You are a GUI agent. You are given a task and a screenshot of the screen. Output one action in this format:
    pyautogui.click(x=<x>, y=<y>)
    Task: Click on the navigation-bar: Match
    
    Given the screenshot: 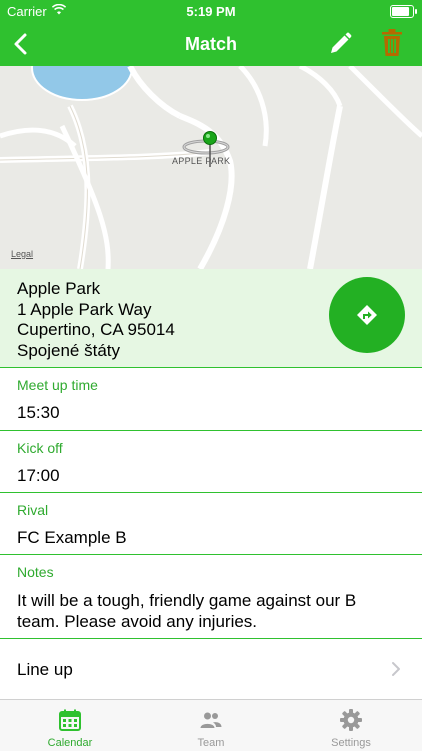 What is the action you would take?
    pyautogui.click(x=211, y=44)
    